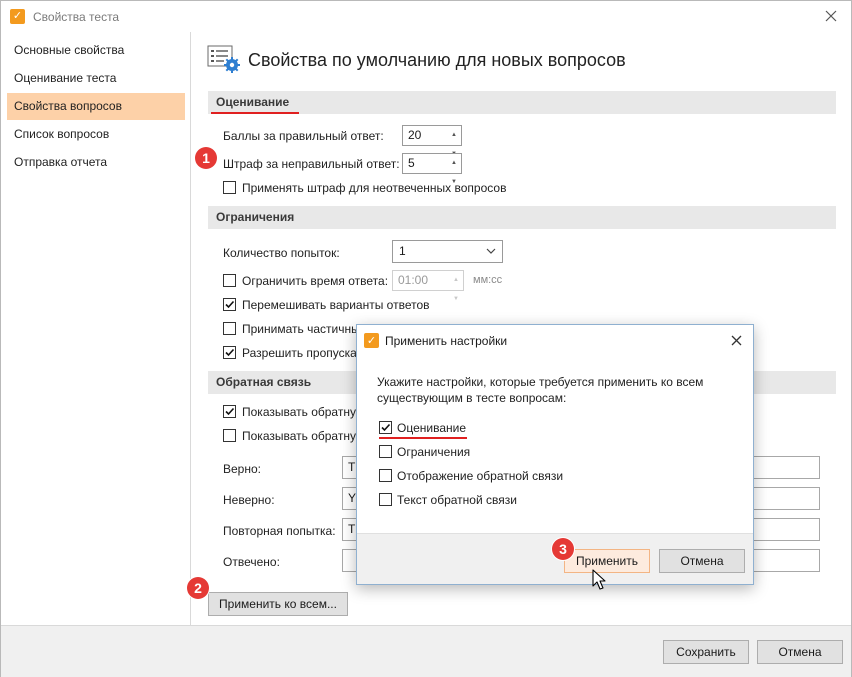 The height and width of the screenshot is (677, 852). I want to click on option-scoring-checkbox, so click(385, 427).